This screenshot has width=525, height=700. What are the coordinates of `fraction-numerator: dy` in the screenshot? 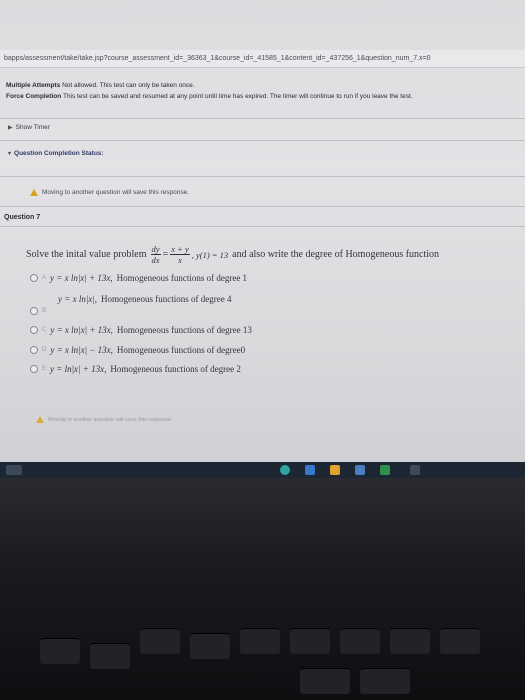 It's located at (155, 249).